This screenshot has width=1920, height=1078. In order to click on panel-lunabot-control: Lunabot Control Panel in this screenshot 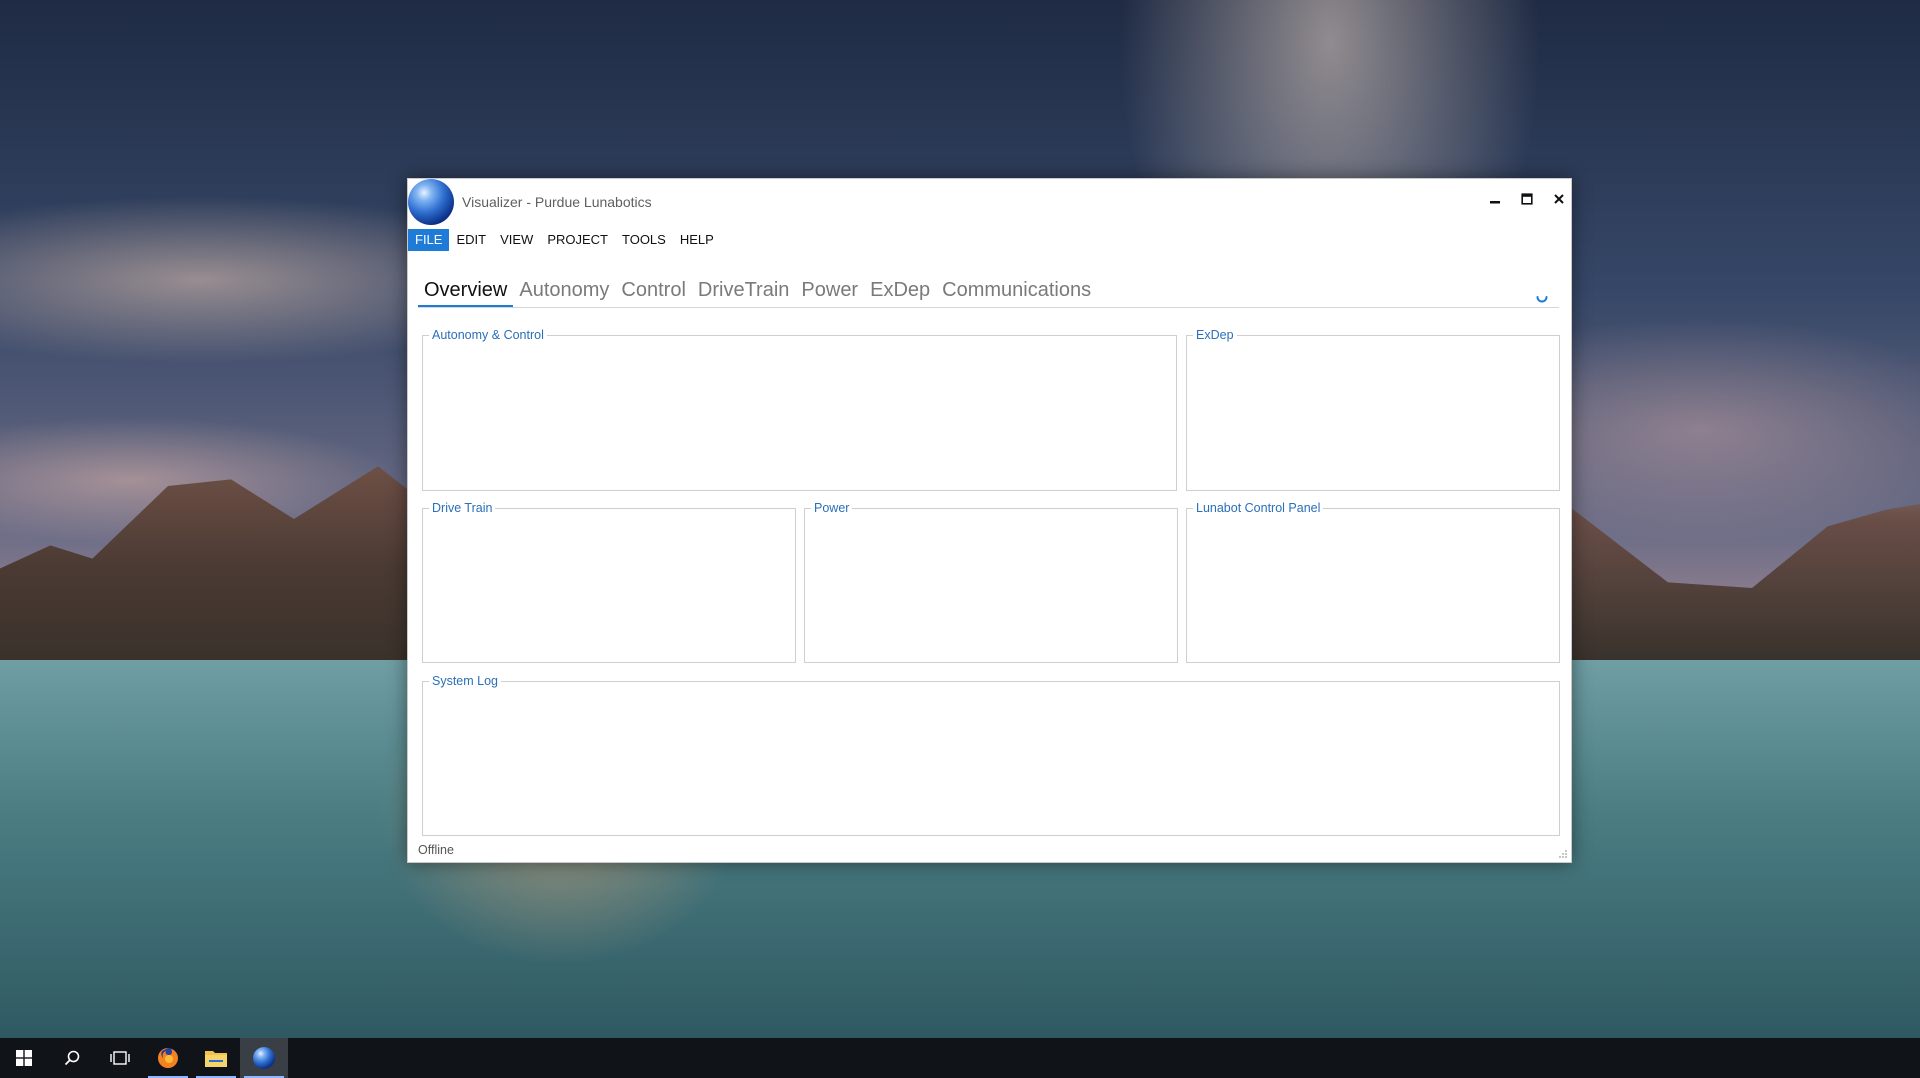, I will do `click(1373, 581)`.